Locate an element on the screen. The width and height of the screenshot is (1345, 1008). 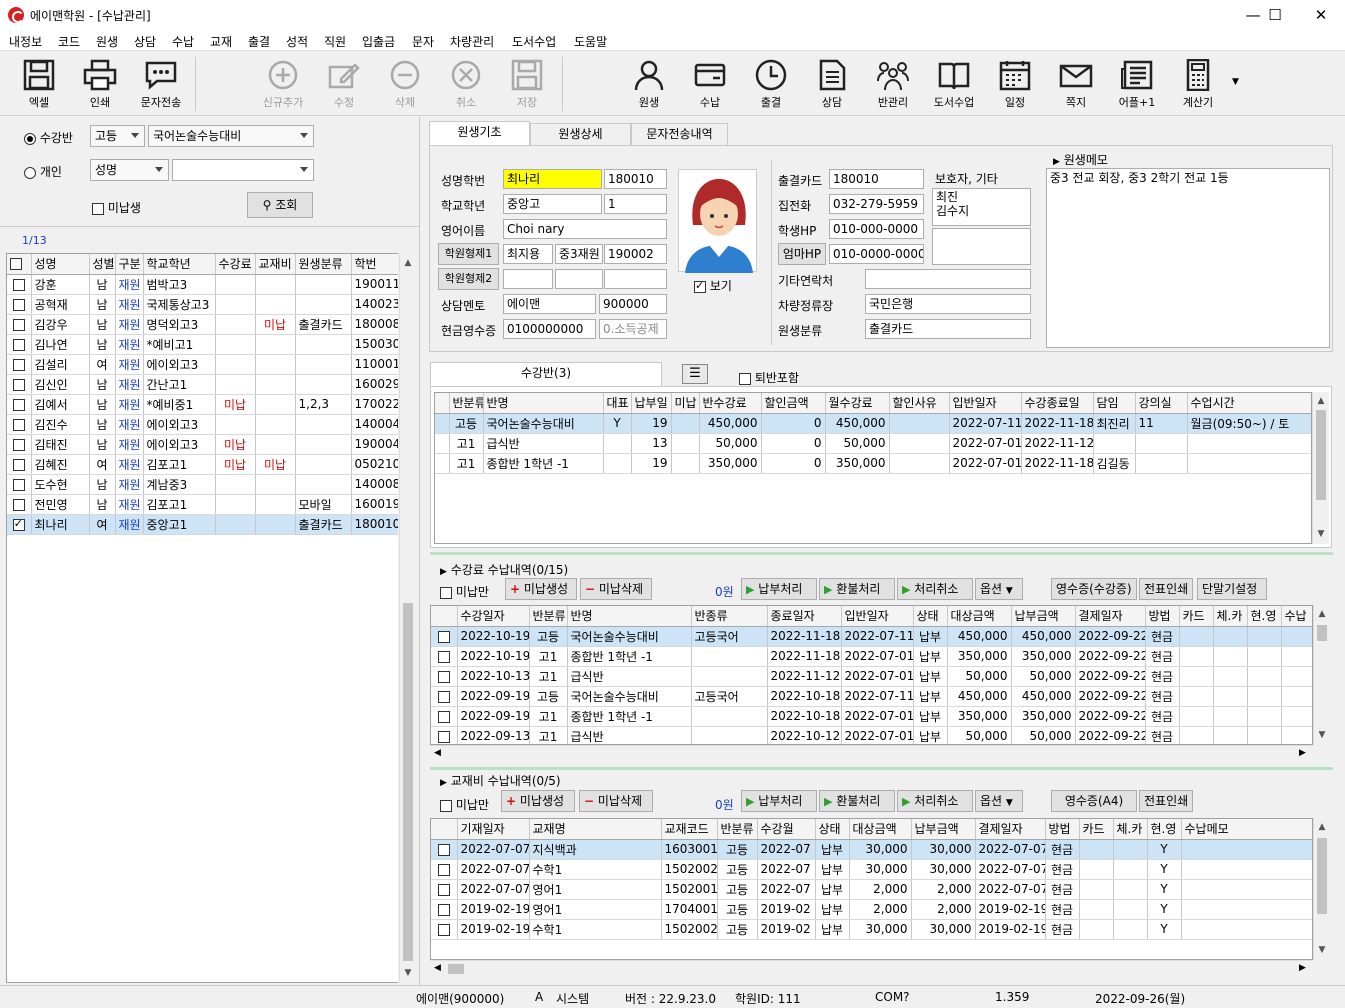
sibling2-button: 학원형제2 is located at coordinates (468, 279).